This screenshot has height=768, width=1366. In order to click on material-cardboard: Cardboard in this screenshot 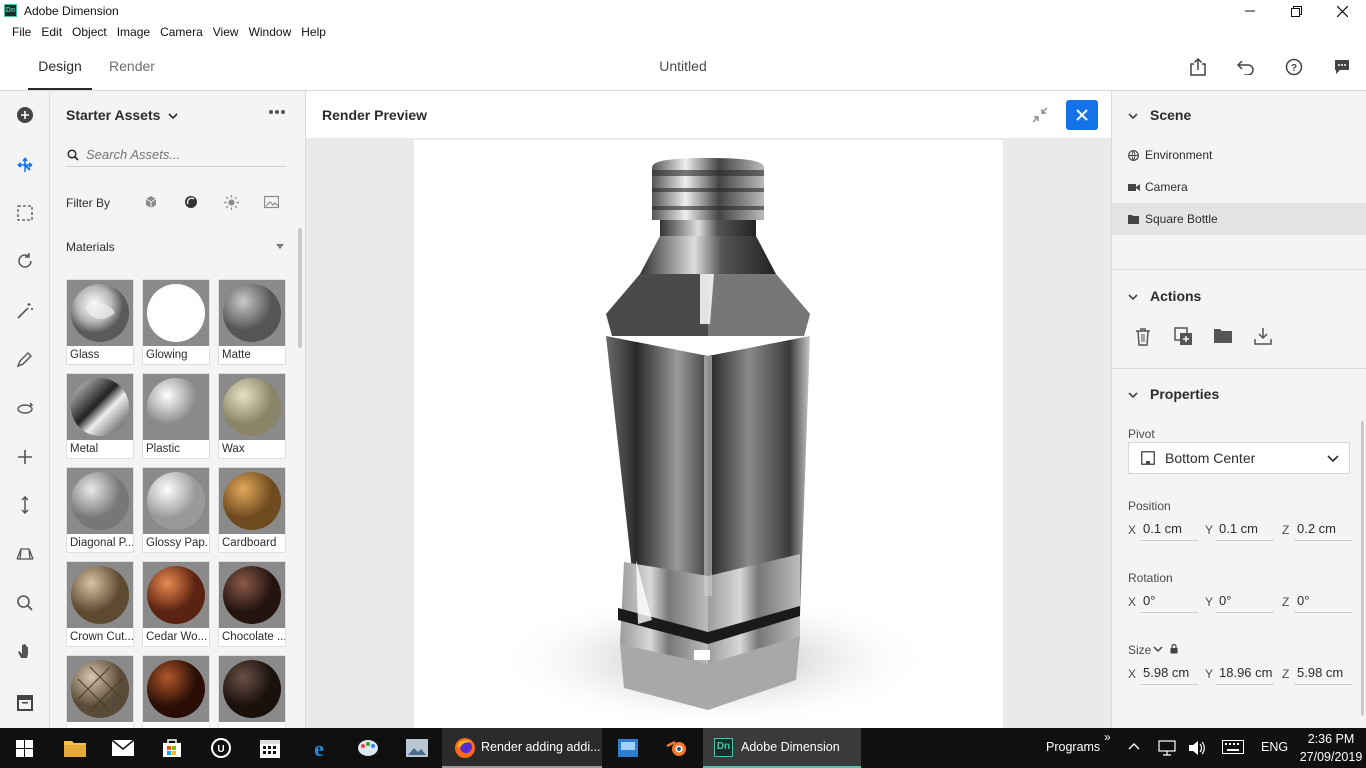, I will do `click(252, 510)`.